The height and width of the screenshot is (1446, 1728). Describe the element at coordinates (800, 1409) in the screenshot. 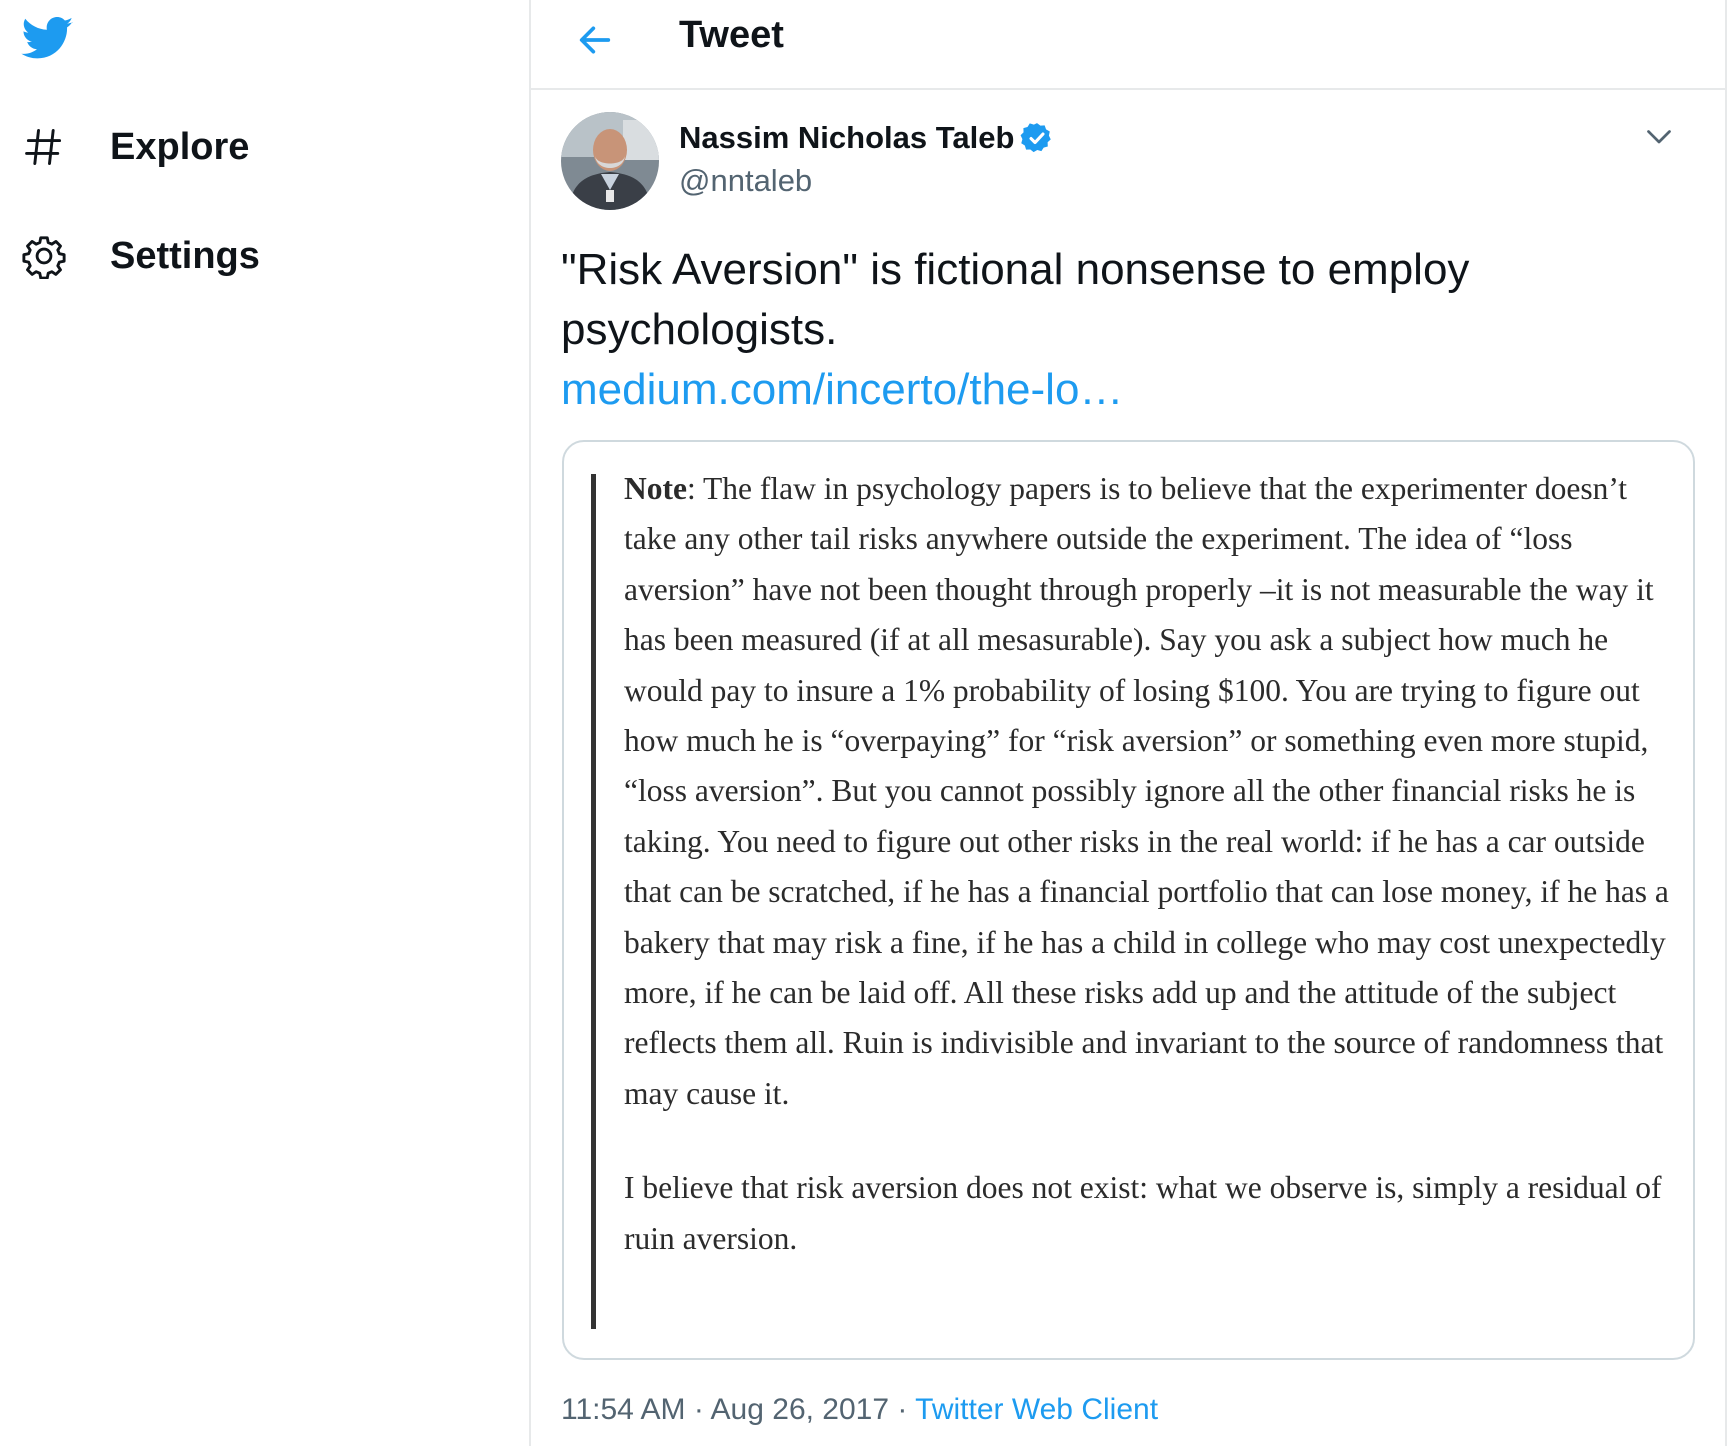

I see `tweet-date: Aug 26, 2017` at that location.